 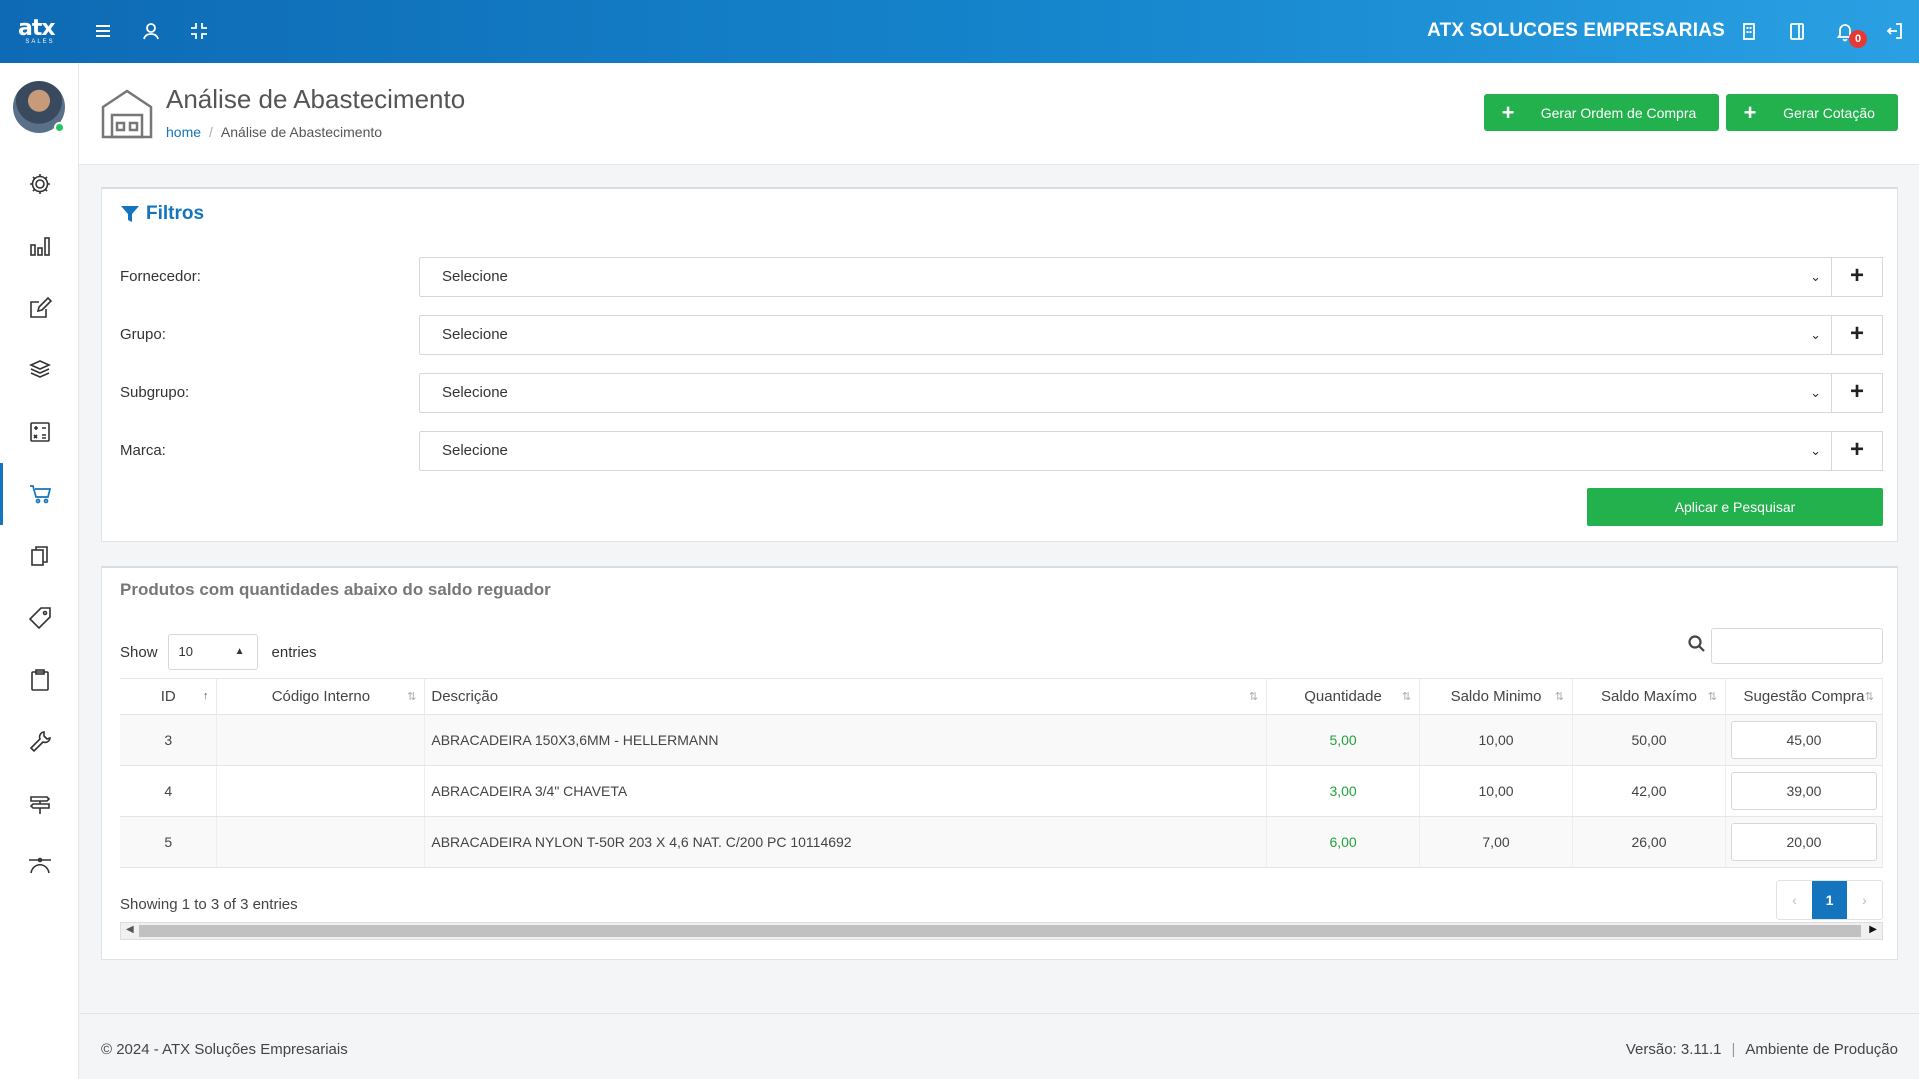 I want to click on page-1-button: 1, so click(x=1829, y=900).